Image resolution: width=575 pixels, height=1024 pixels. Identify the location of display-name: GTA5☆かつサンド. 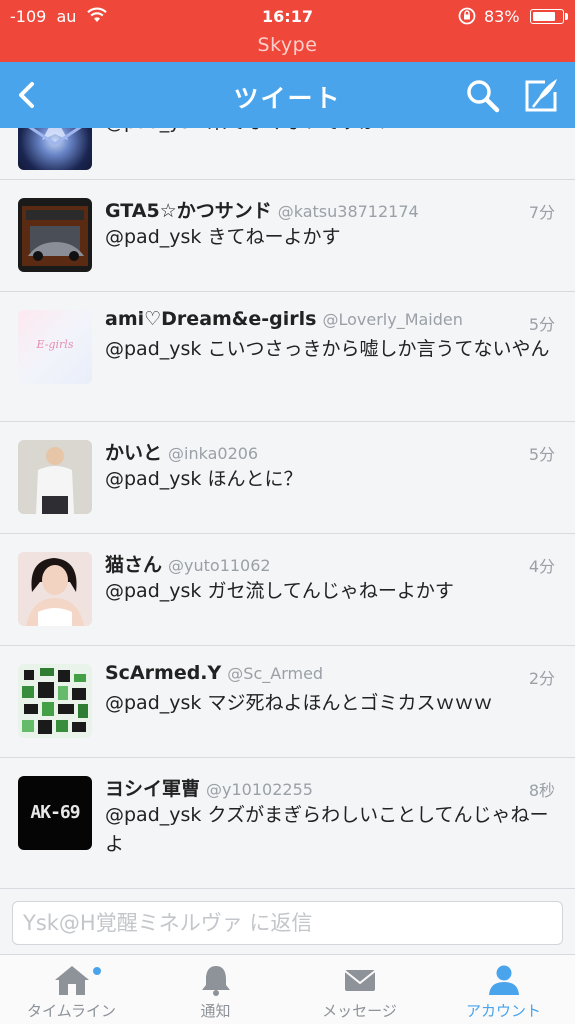
(188, 211).